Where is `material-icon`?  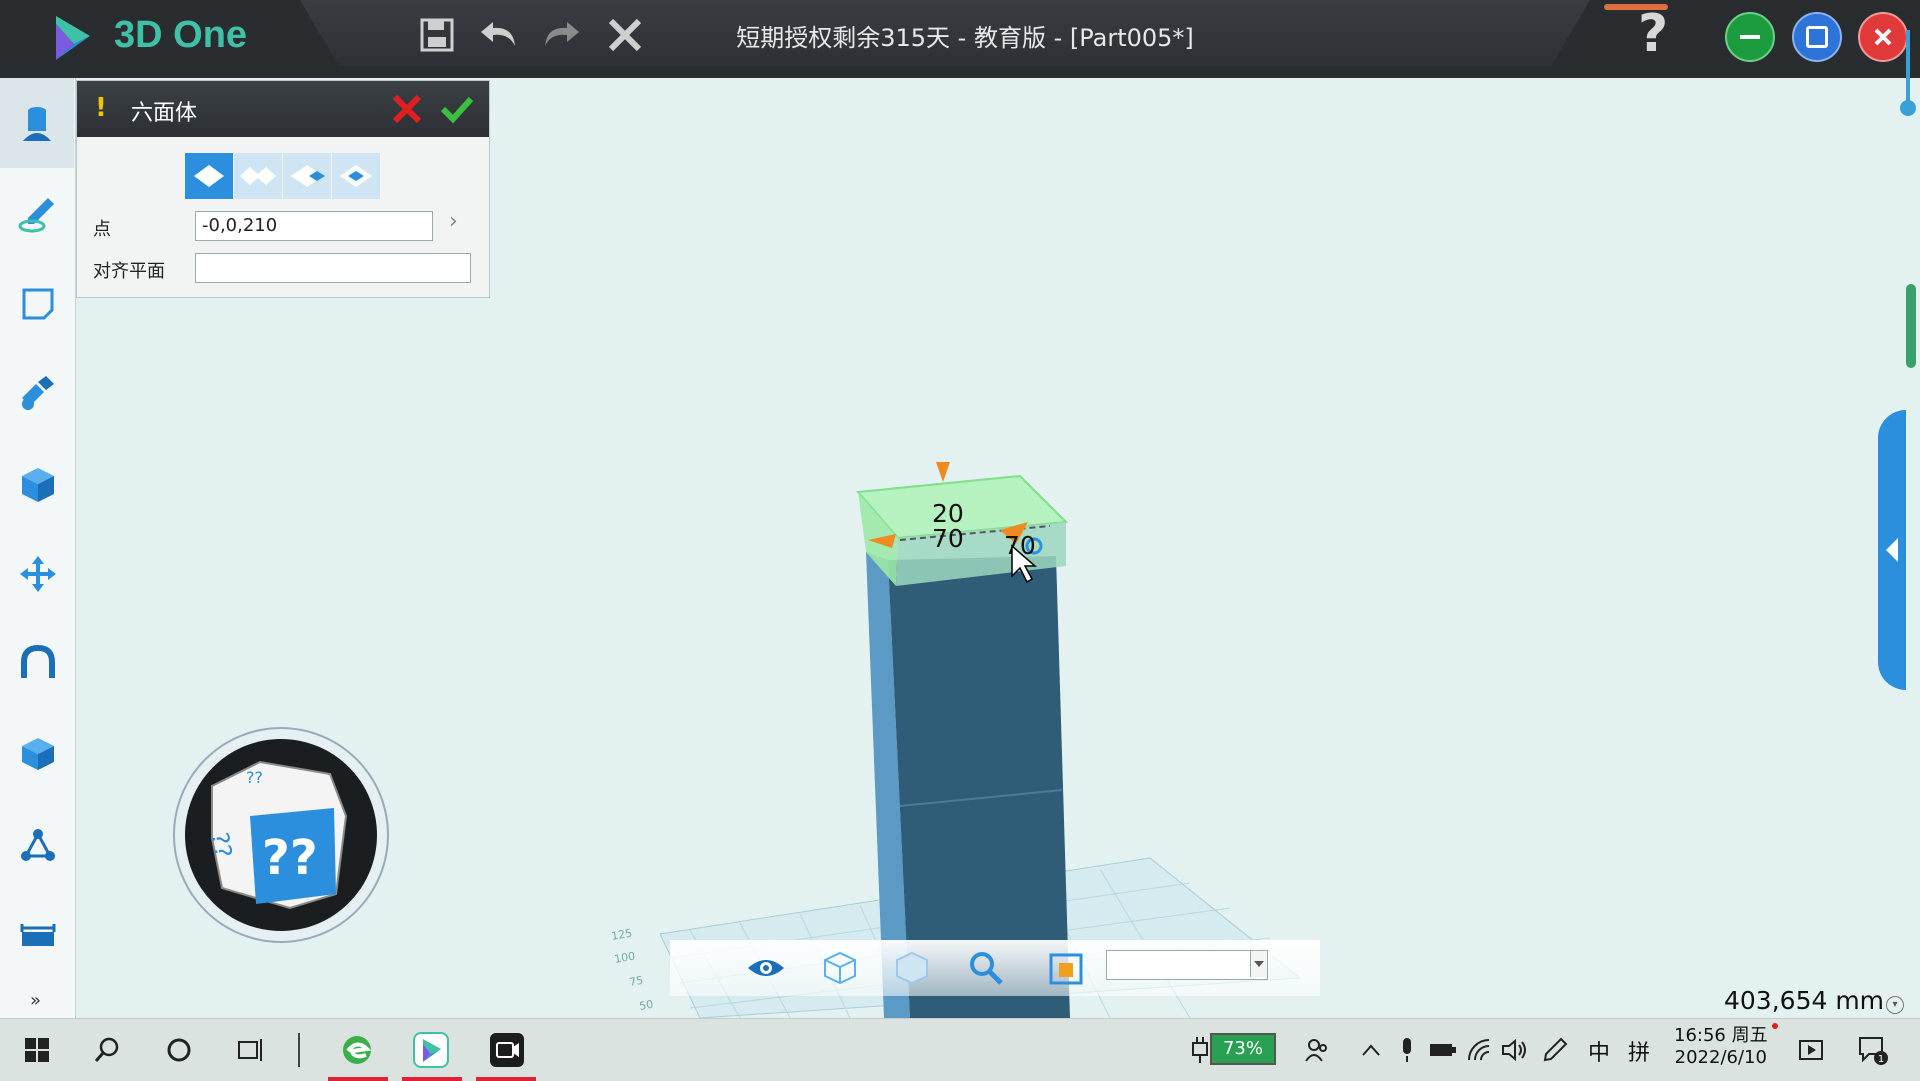 material-icon is located at coordinates (1066, 969).